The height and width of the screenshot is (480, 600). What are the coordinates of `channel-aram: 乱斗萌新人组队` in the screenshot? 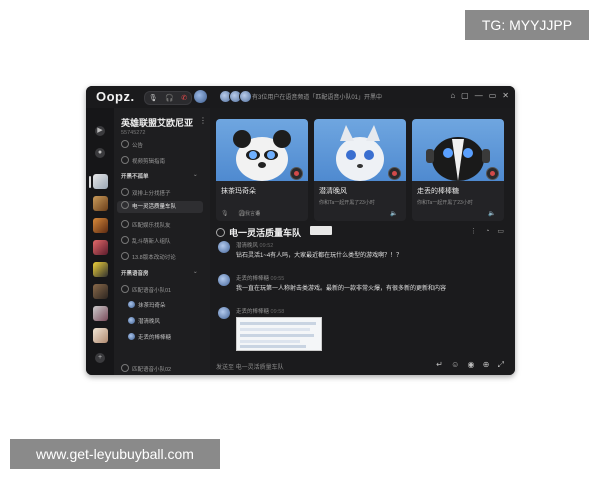 It's located at (146, 240).